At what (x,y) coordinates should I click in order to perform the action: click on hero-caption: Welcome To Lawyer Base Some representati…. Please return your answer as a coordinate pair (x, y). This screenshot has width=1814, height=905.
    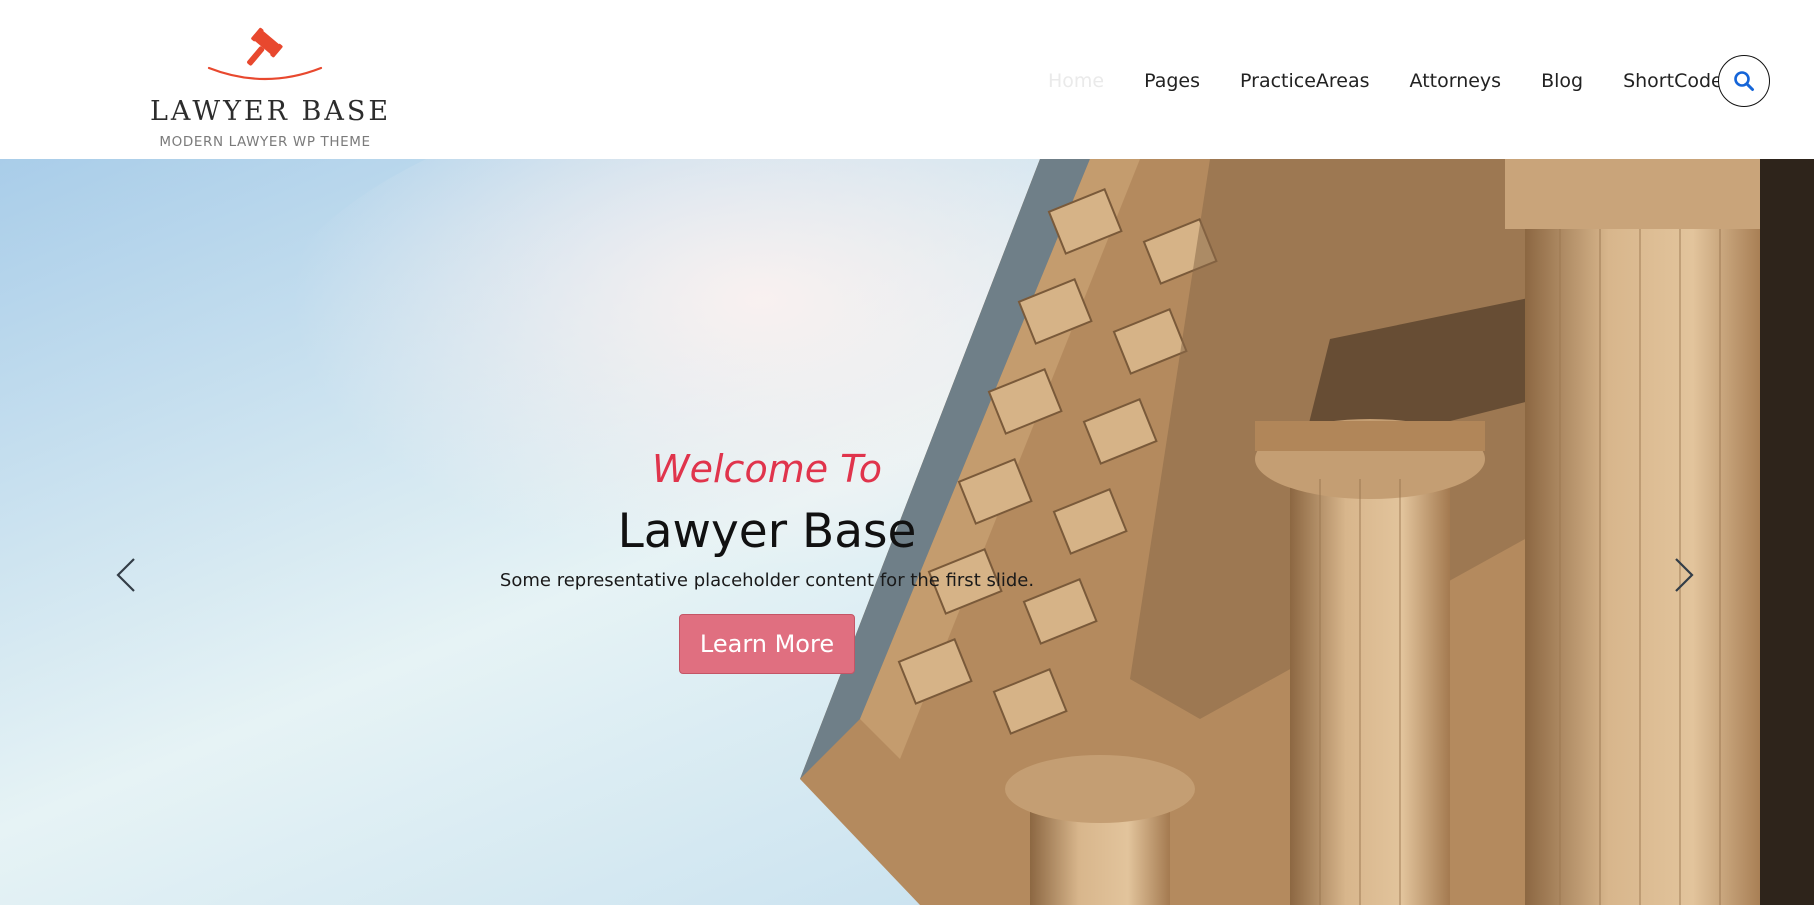
    Looking at the image, I should click on (767, 559).